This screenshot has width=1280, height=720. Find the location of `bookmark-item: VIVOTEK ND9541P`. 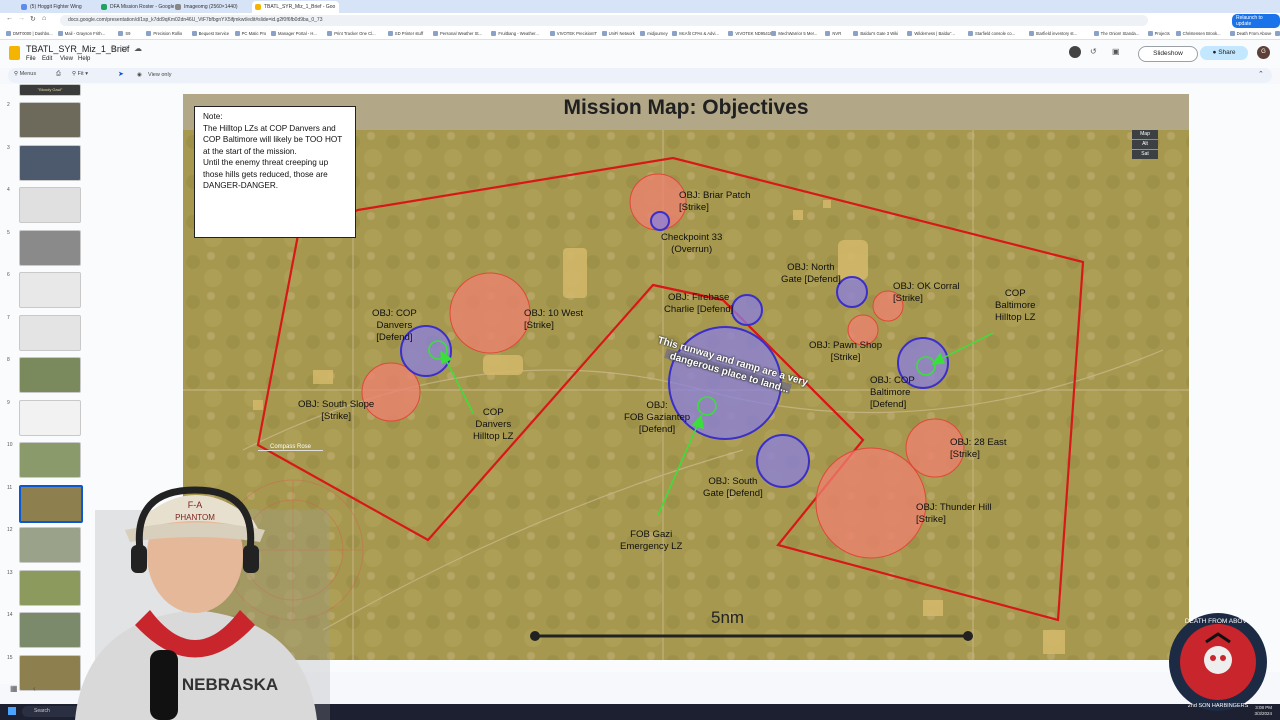

bookmark-item: VIVOTEK ND9541P is located at coordinates (750, 33).